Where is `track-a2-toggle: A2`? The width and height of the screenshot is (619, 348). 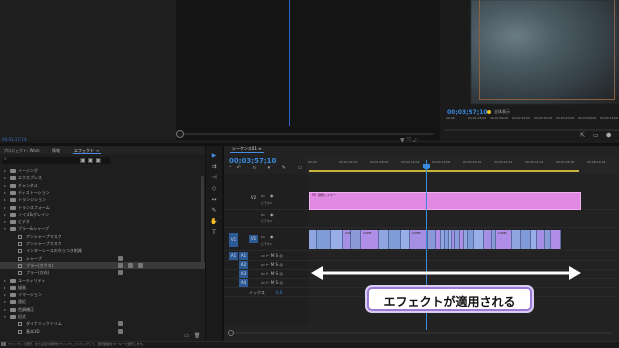
track-a2-toggle: A2 is located at coordinates (243, 265).